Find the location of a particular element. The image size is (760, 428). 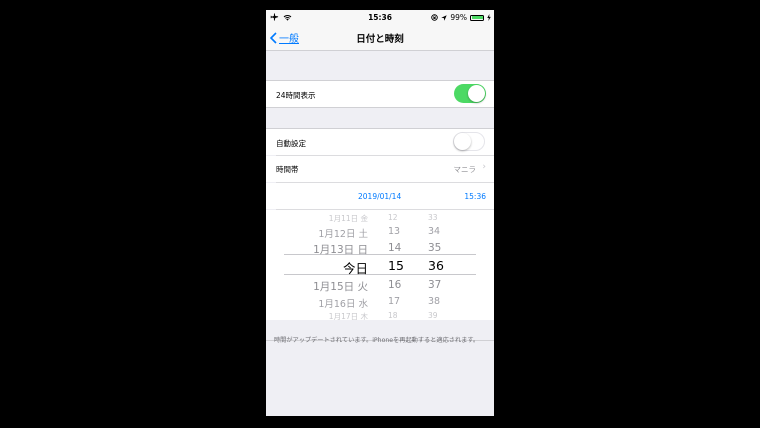

picker-minute: 33 is located at coordinates (433, 217).